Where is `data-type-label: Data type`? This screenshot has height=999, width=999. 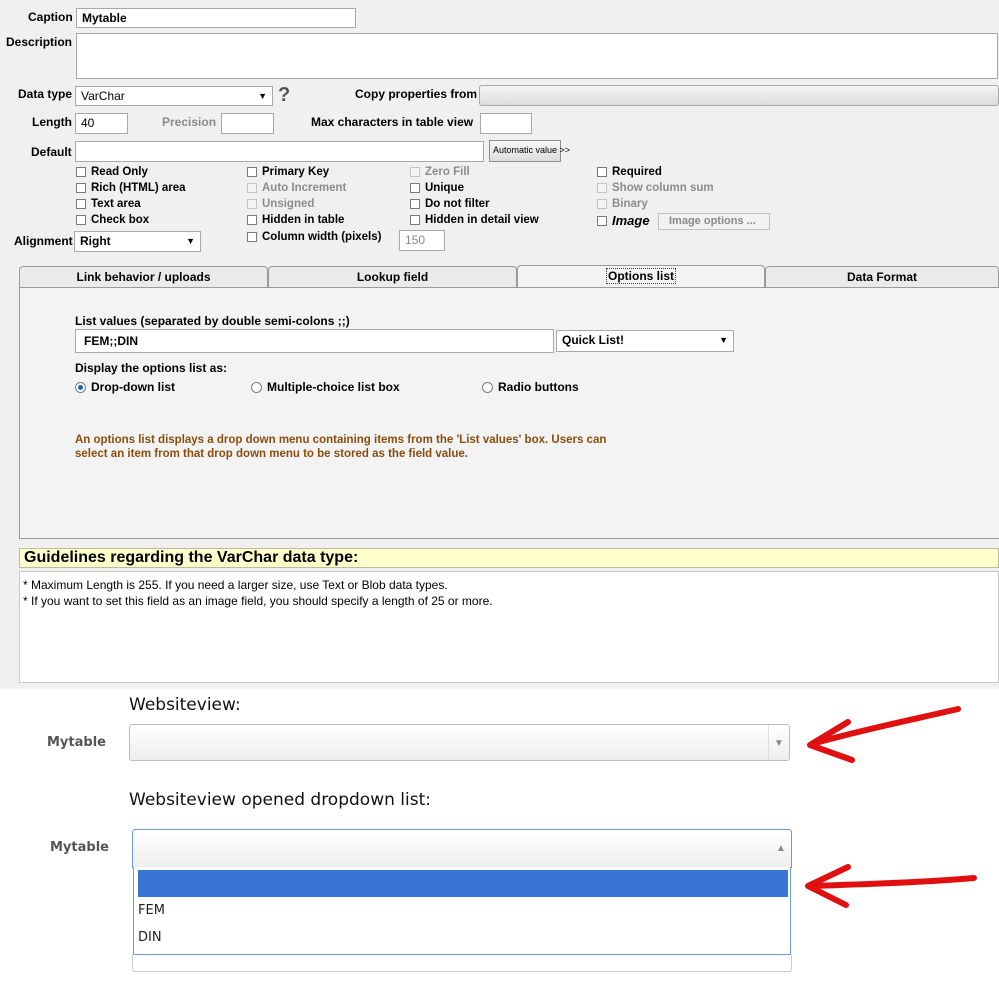 data-type-label: Data type is located at coordinates (45, 94).